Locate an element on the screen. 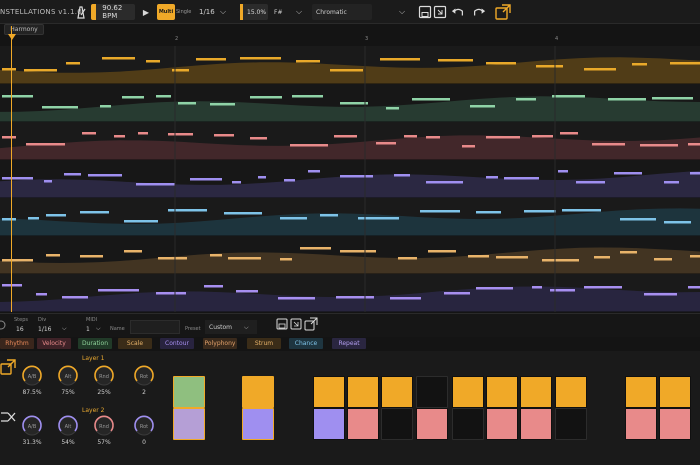  scale-select: Chromatic is located at coordinates (342, 12).